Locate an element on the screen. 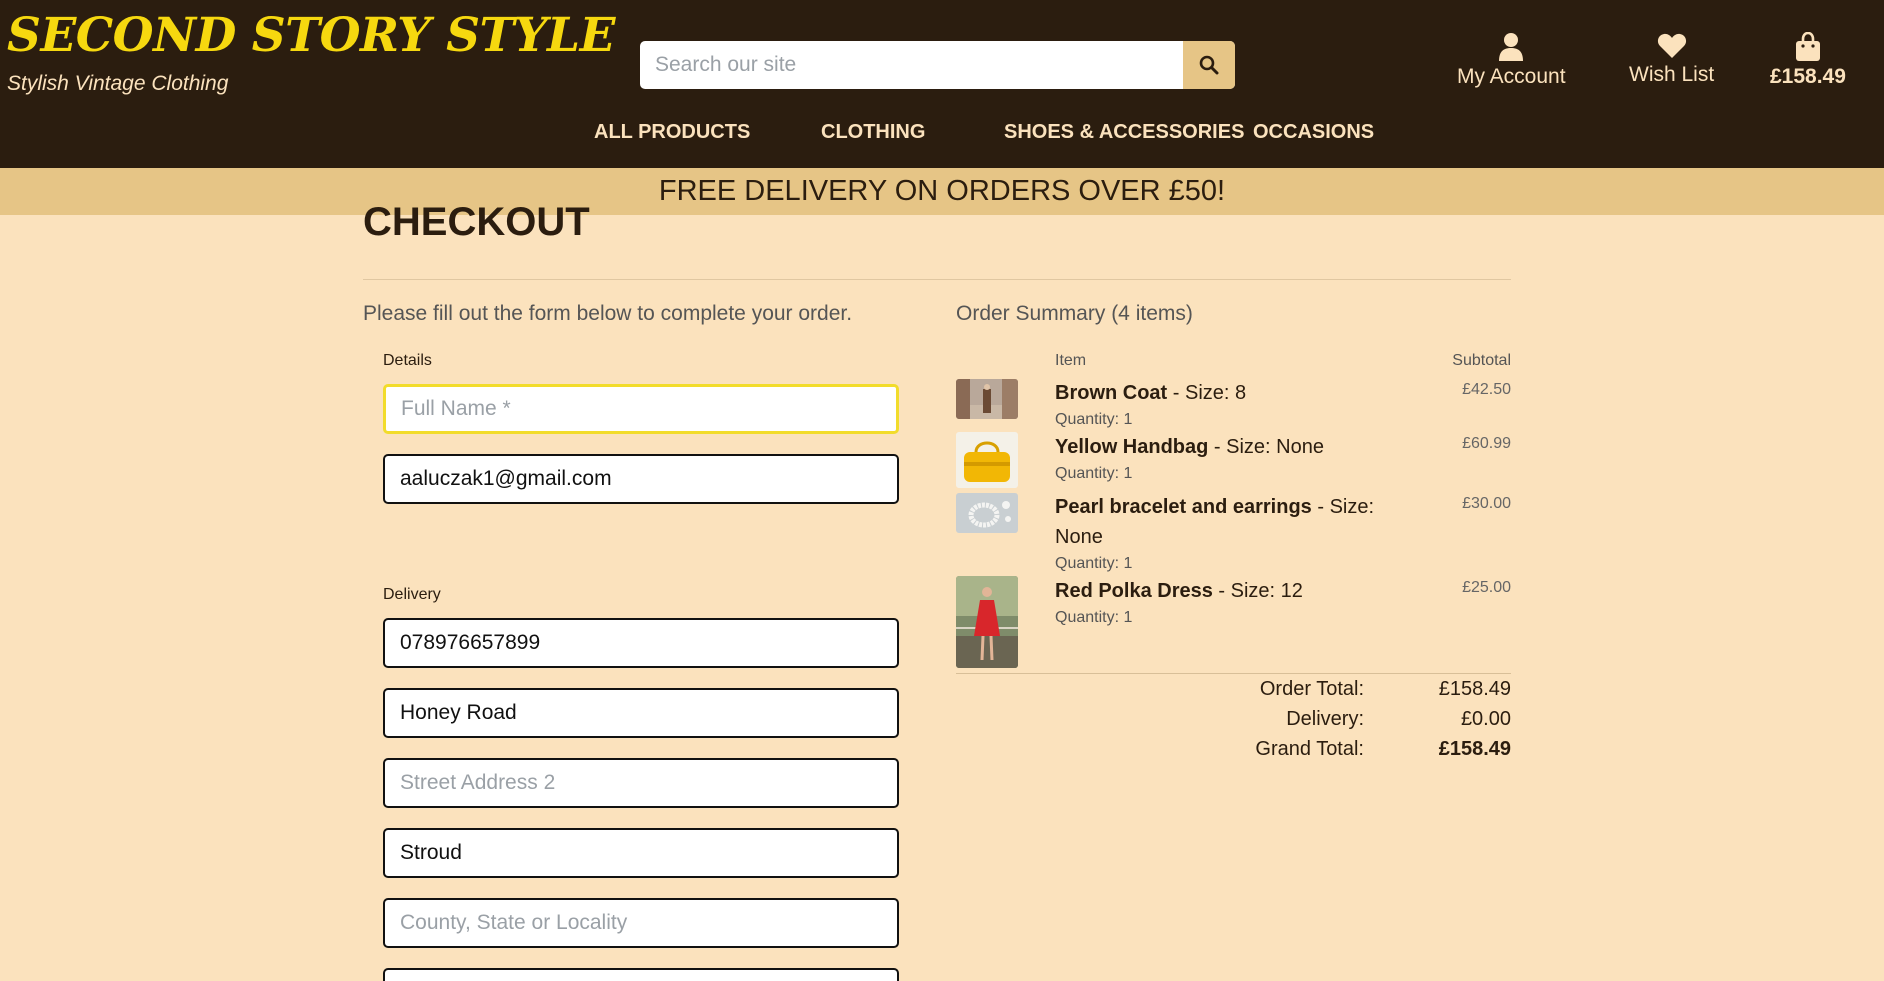 This screenshot has height=981, width=1884. search-input is located at coordinates (911, 65).